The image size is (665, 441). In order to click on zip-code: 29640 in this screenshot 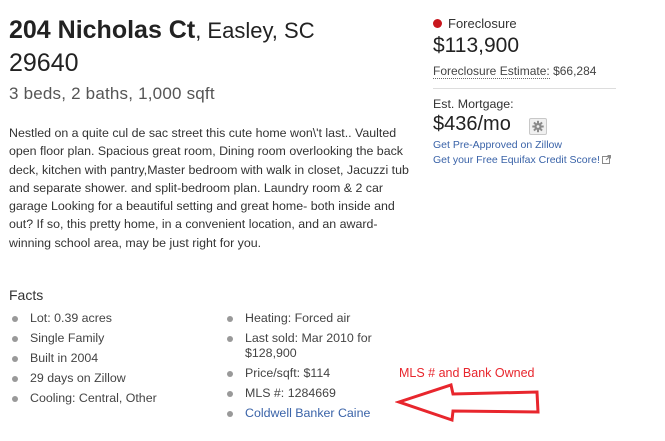, I will do `click(44, 63)`.